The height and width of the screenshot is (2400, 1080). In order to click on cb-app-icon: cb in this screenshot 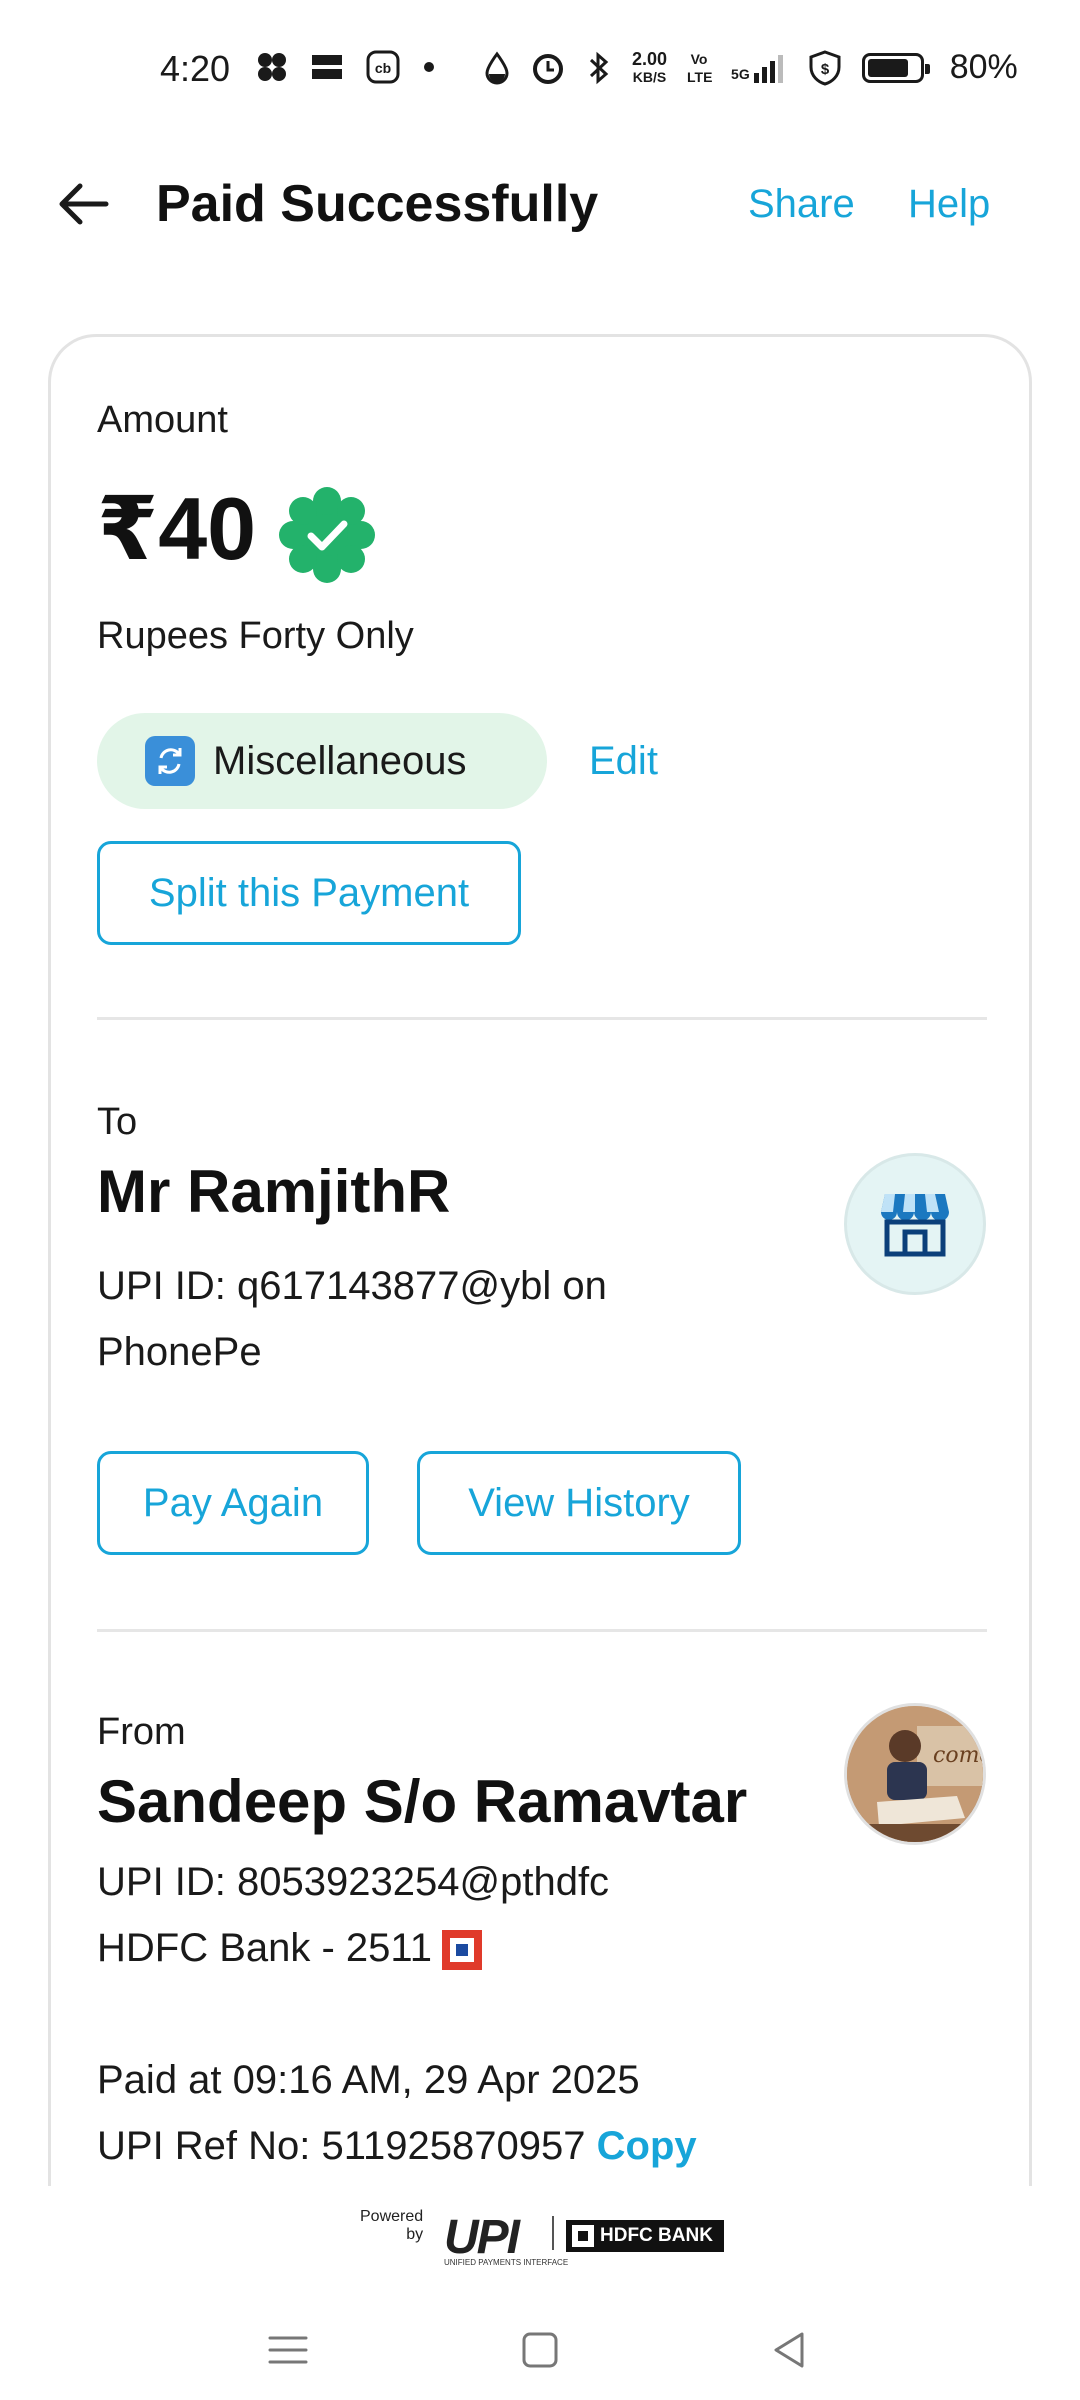, I will do `click(383, 67)`.